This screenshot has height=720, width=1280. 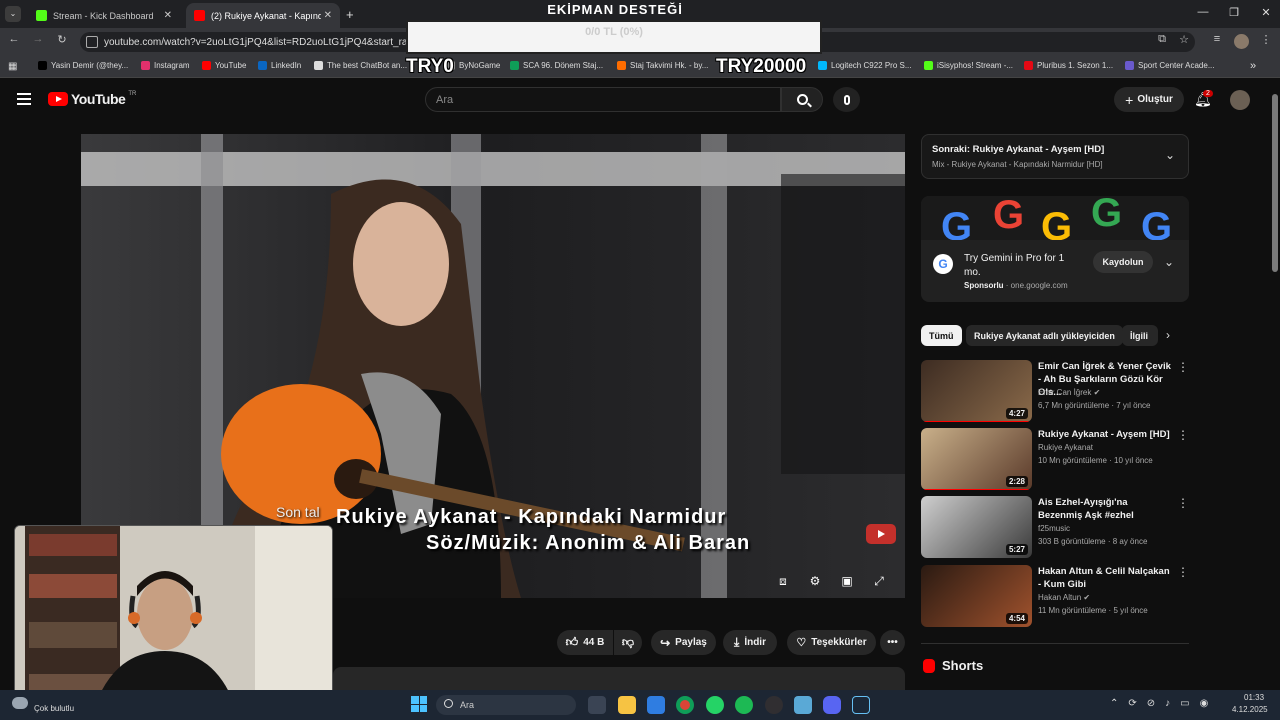 What do you see at coordinates (1164, 703) in the screenshot?
I see `system-tray-icons: ⌃⟳⊘♪▭◉` at bounding box center [1164, 703].